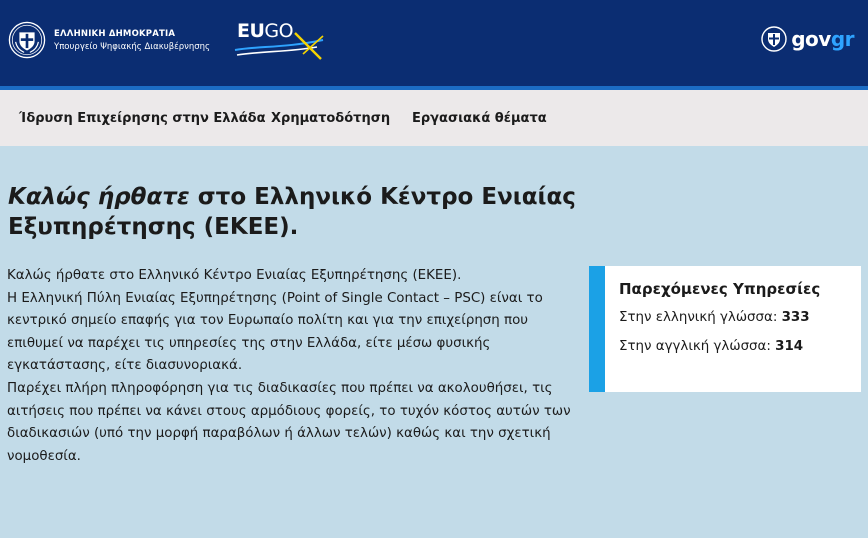 The height and width of the screenshot is (538, 868). I want to click on nav-item-labour-issues: Εργασιακά θέματα, so click(479, 118).